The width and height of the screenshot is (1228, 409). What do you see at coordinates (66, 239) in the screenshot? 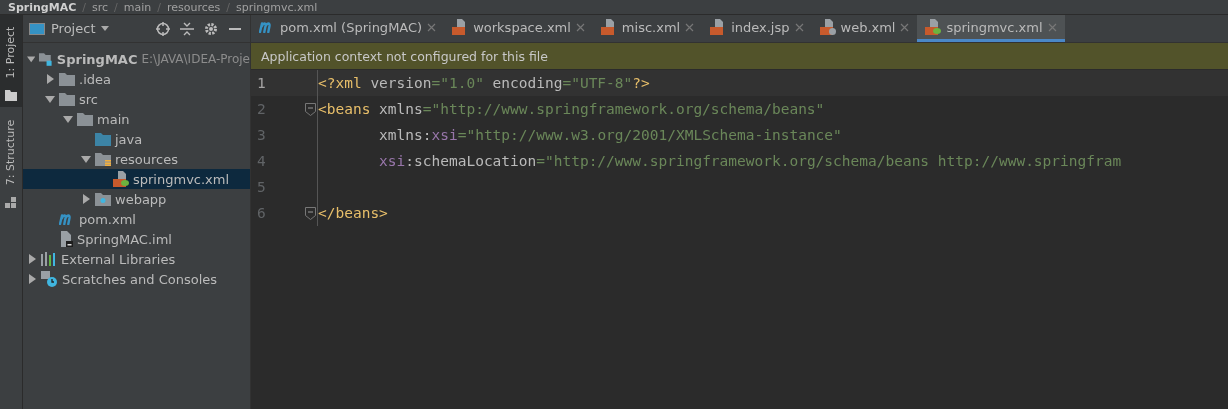
I see `module-file-icon` at bounding box center [66, 239].